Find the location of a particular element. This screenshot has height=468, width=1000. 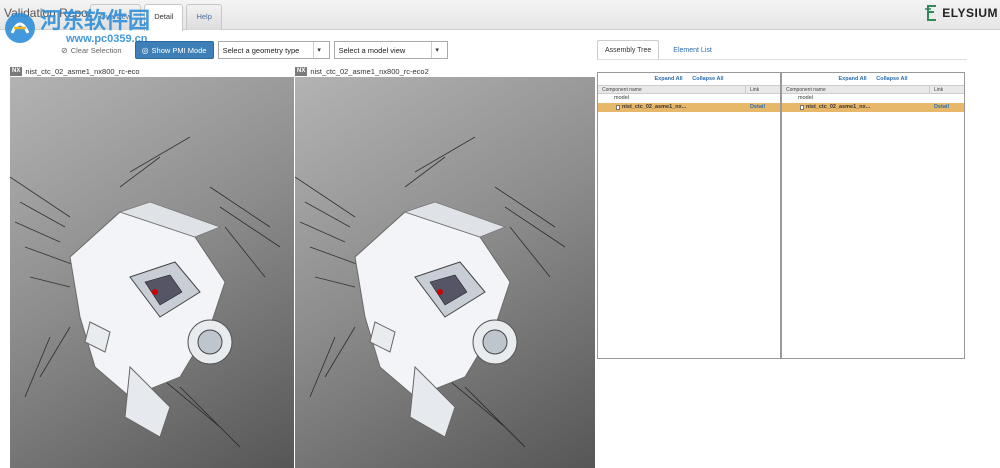

model-view-select: Select a model view ▾ is located at coordinates (390, 50).